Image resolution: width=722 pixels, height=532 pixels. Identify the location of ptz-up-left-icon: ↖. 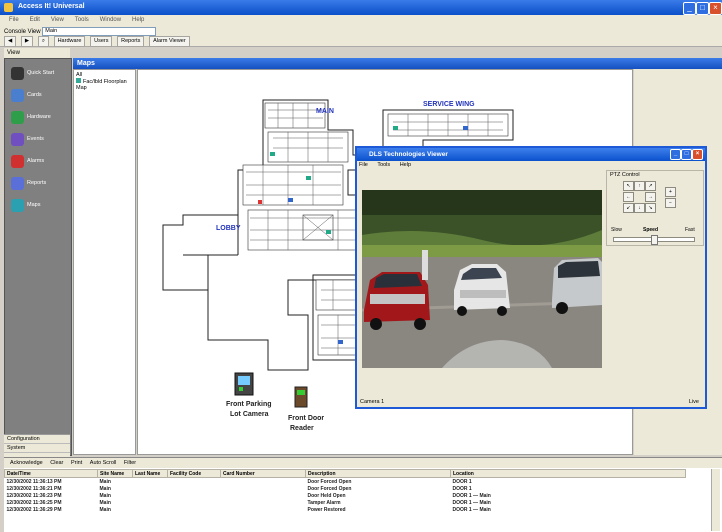
(628, 186).